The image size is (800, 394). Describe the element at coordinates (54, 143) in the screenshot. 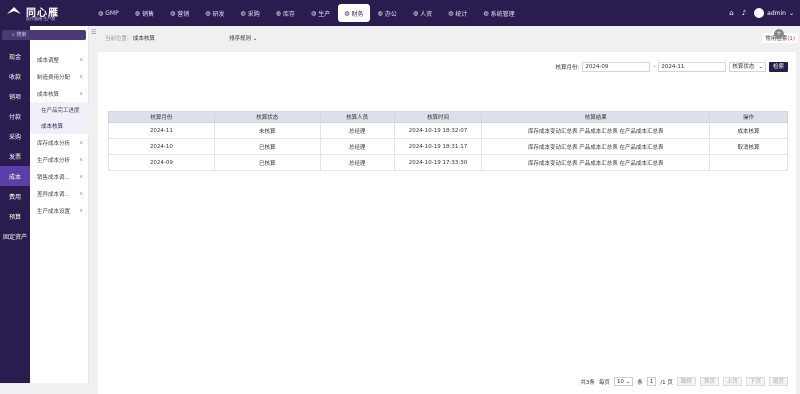

I see `submenu-item-label: 库存成本分析` at that location.